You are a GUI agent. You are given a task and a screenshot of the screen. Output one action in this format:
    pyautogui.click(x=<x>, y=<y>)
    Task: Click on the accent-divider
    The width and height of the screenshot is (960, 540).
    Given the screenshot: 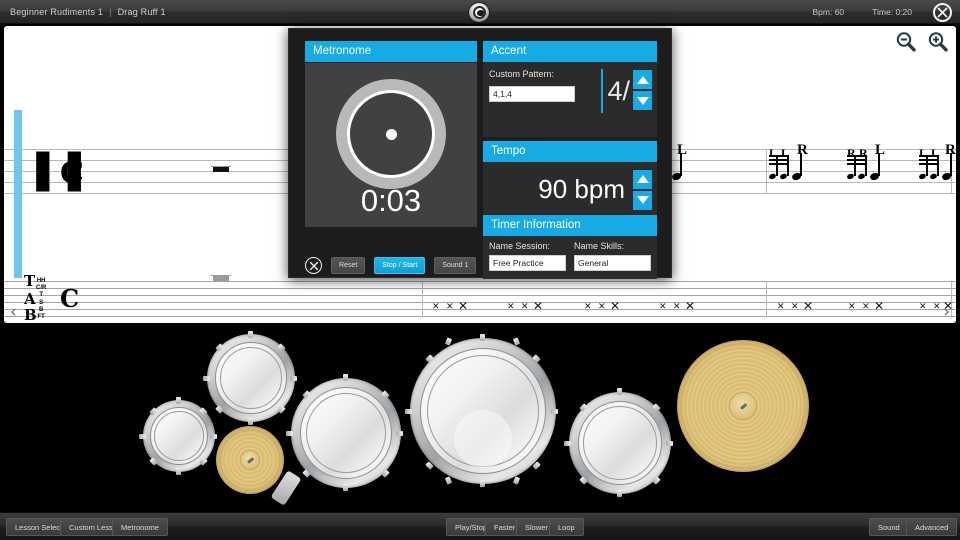 What is the action you would take?
    pyautogui.click(x=602, y=91)
    